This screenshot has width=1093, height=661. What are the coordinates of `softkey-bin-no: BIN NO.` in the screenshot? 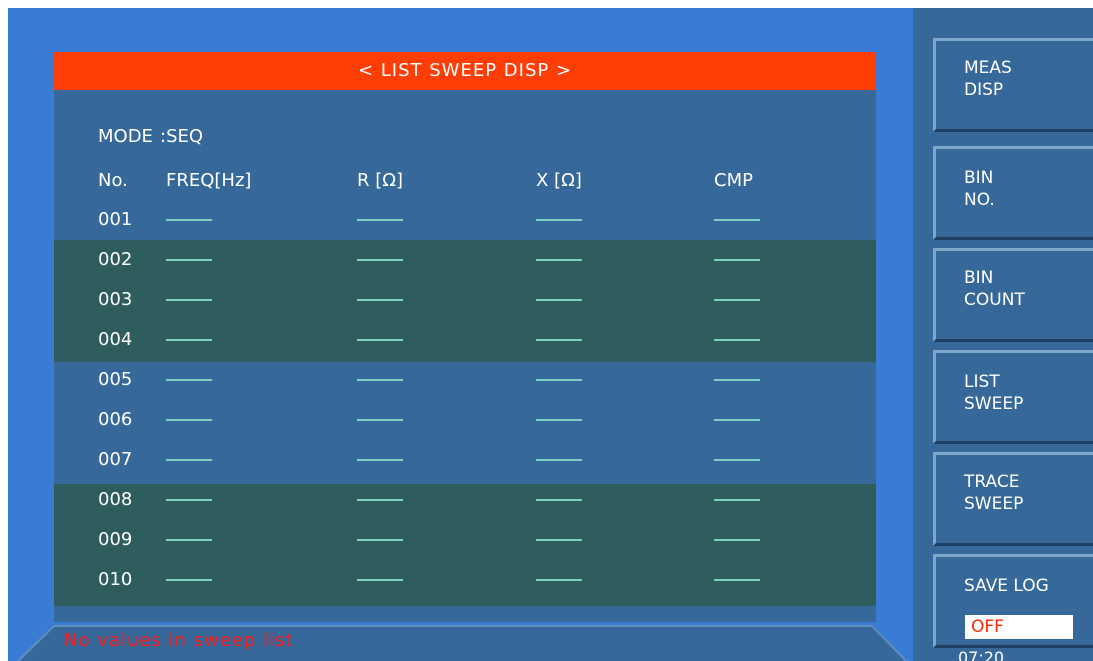 It's located at (1013, 193).